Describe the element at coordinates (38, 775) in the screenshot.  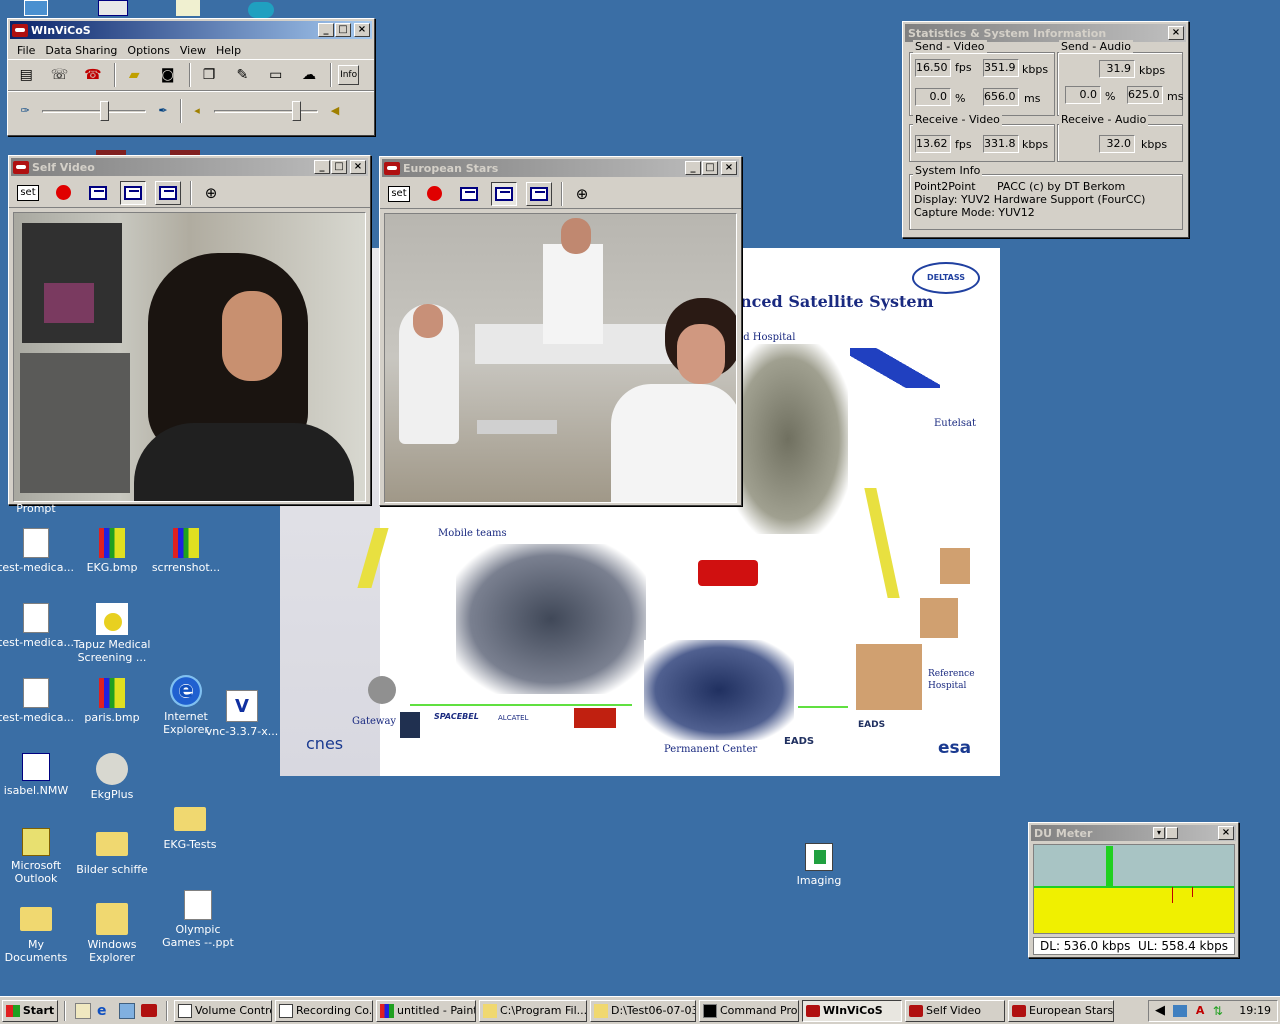
I see `desktop-icon-isabel: isabel.NMW` at that location.